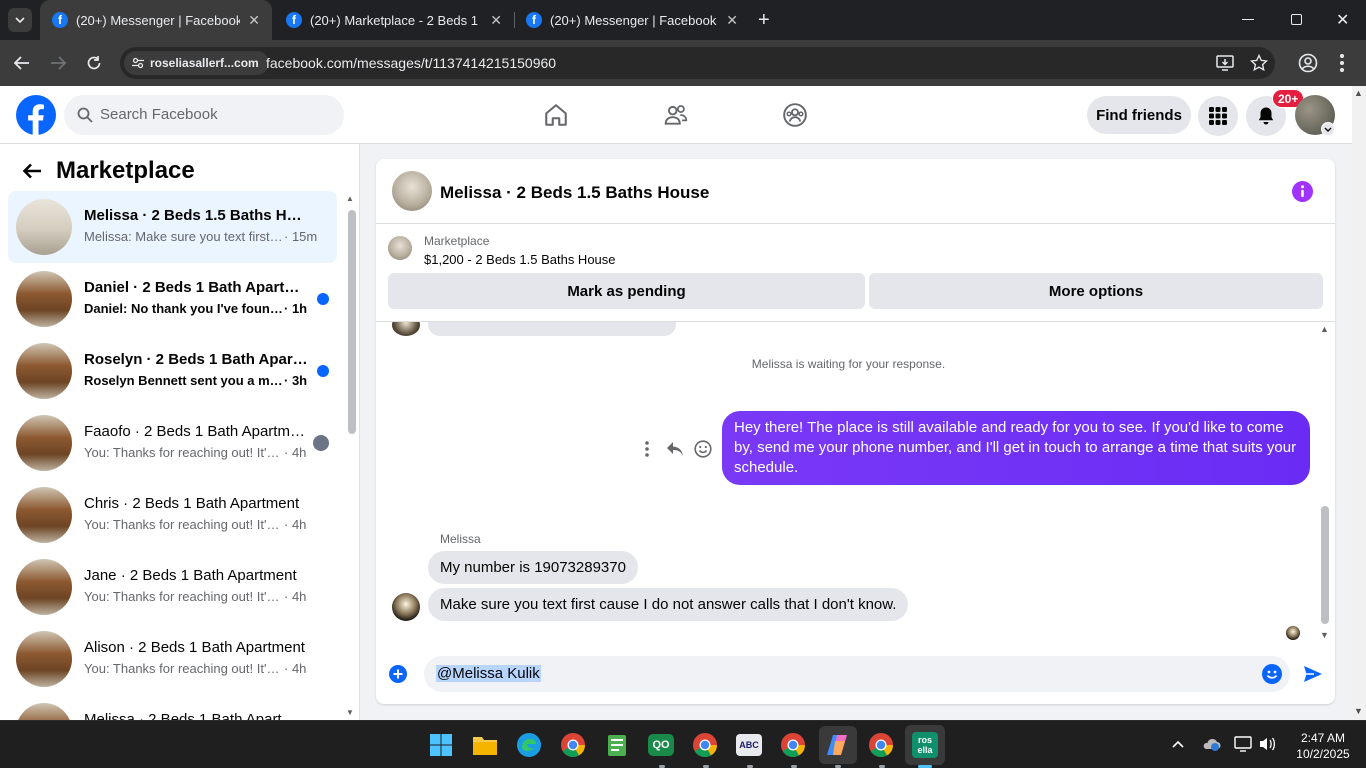  I want to click on listing-price-title: $1,200 - 2 Beds 1.5 Baths House, so click(520, 259).